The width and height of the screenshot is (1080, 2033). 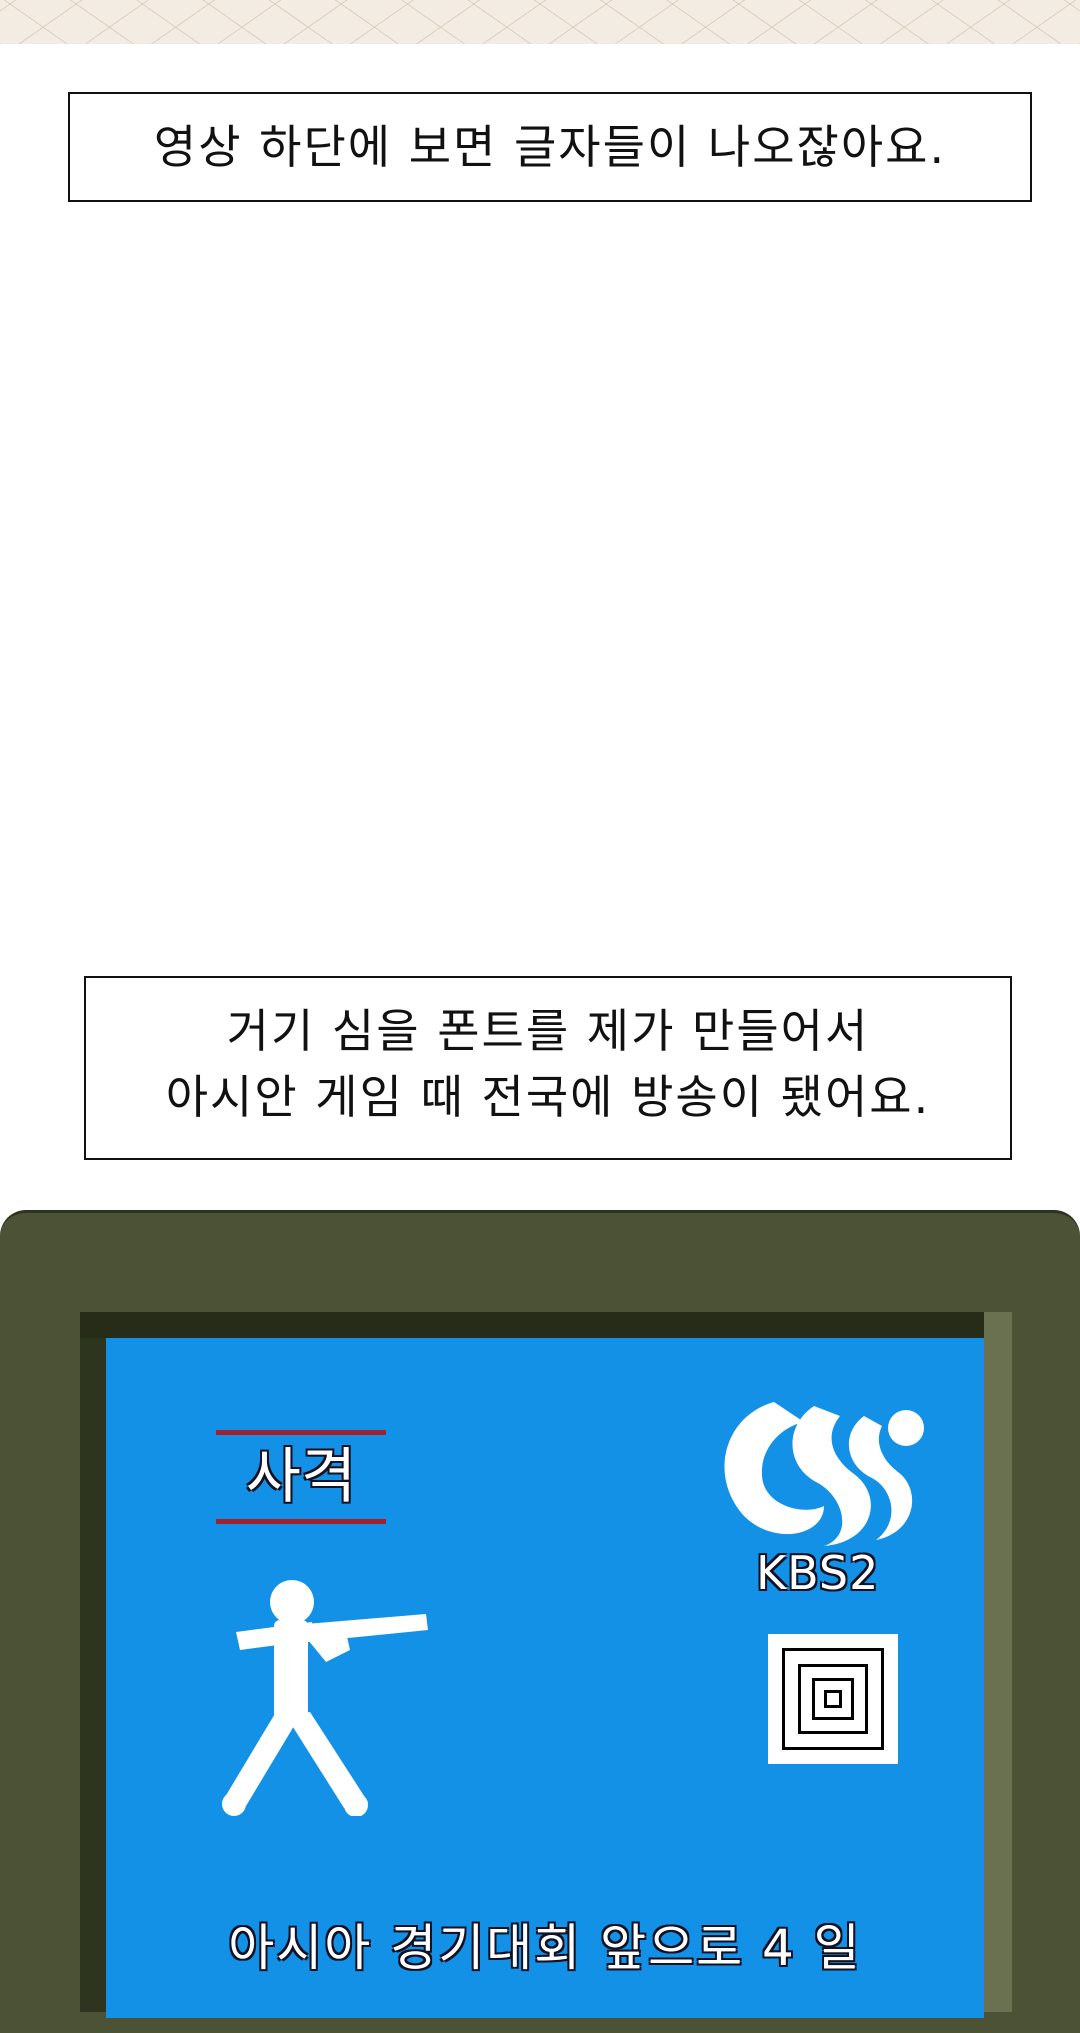 I want to click on sport-label: 사격, so click(x=301, y=1477).